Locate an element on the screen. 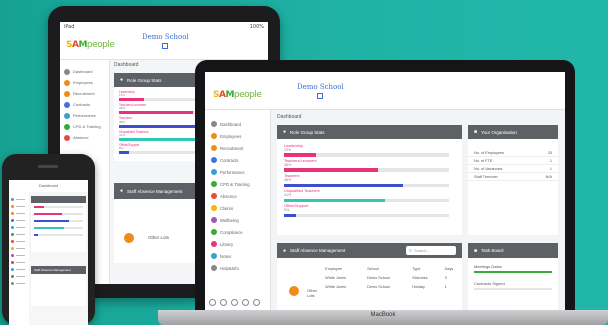  help-info-icon is located at coordinates (214, 268).